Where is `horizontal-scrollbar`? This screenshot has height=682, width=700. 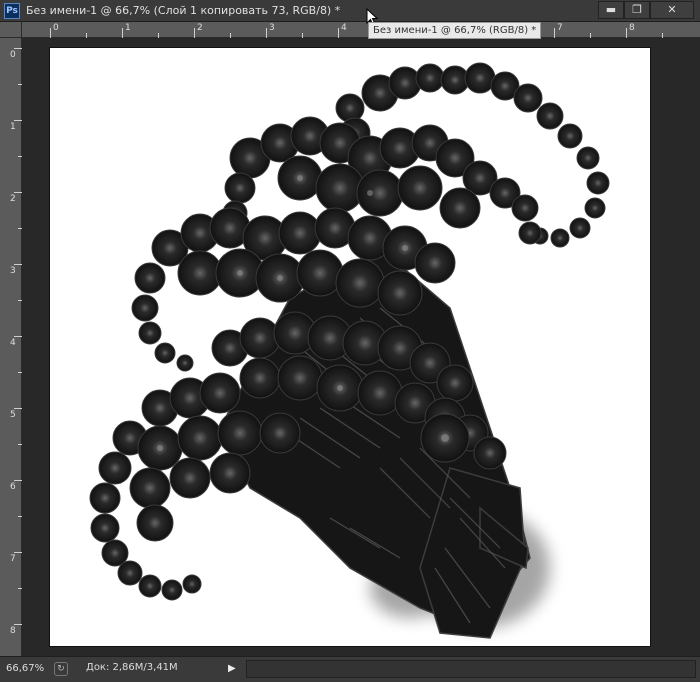
horizontal-scrollbar is located at coordinates (471, 669).